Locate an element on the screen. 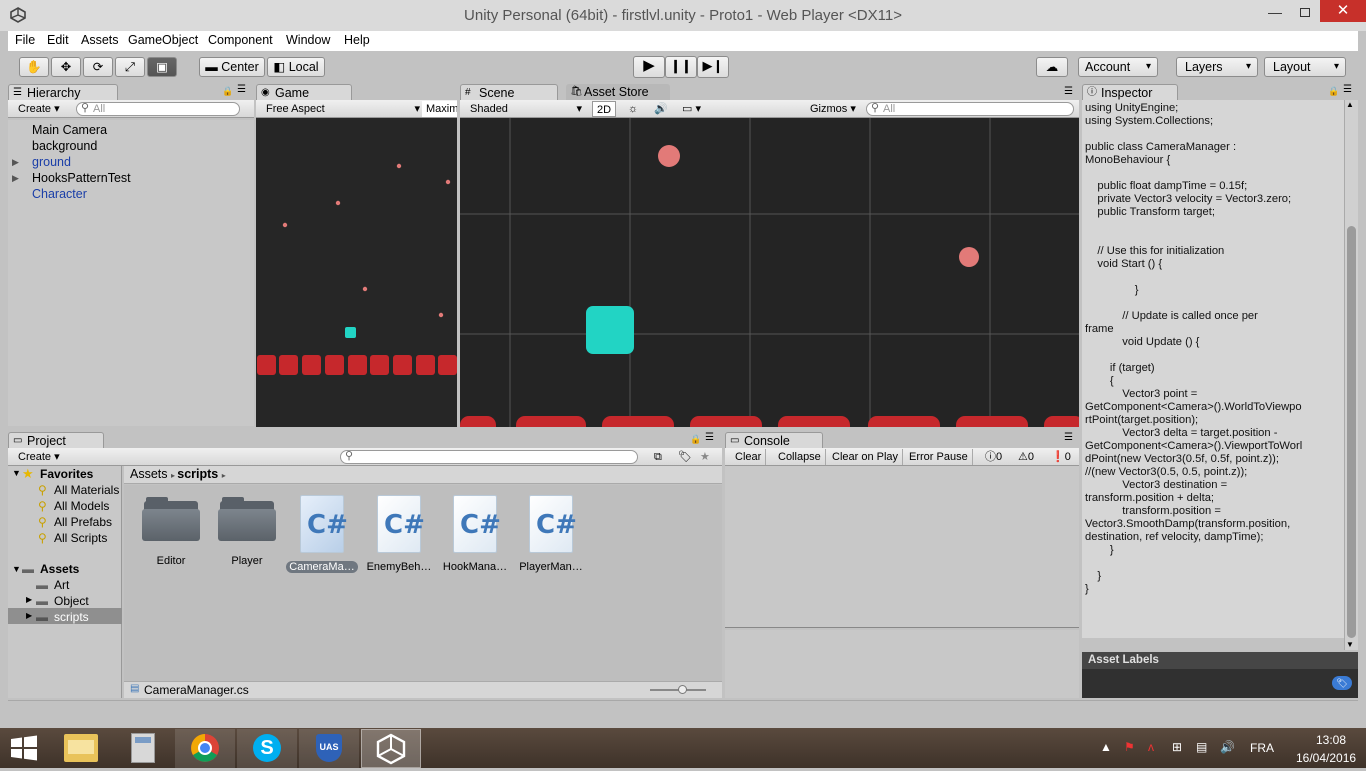 This screenshot has height=771, width=1366. project-create-button: Create ▾ is located at coordinates (39, 457).